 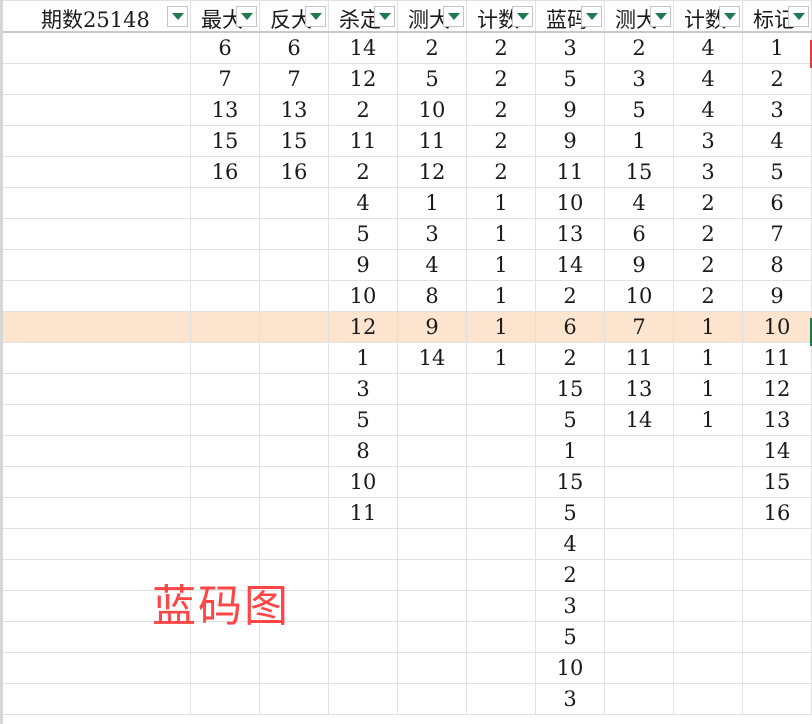 I want to click on table-cell: 13, so click(x=294, y=110).